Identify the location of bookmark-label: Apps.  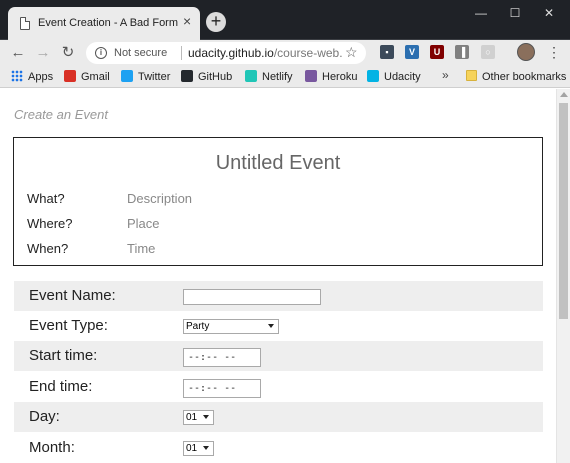
(41, 77).